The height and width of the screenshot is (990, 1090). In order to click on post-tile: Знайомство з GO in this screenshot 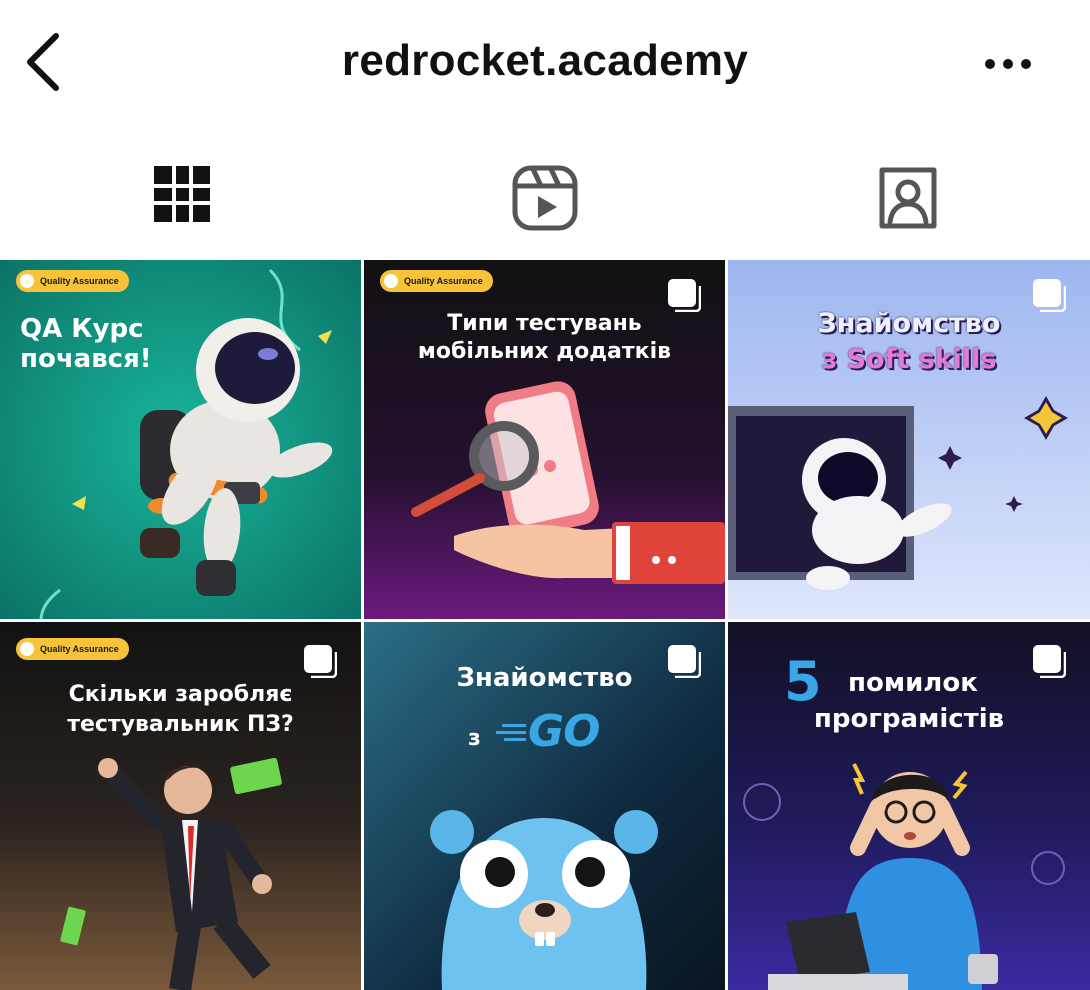, I will do `click(544, 806)`.